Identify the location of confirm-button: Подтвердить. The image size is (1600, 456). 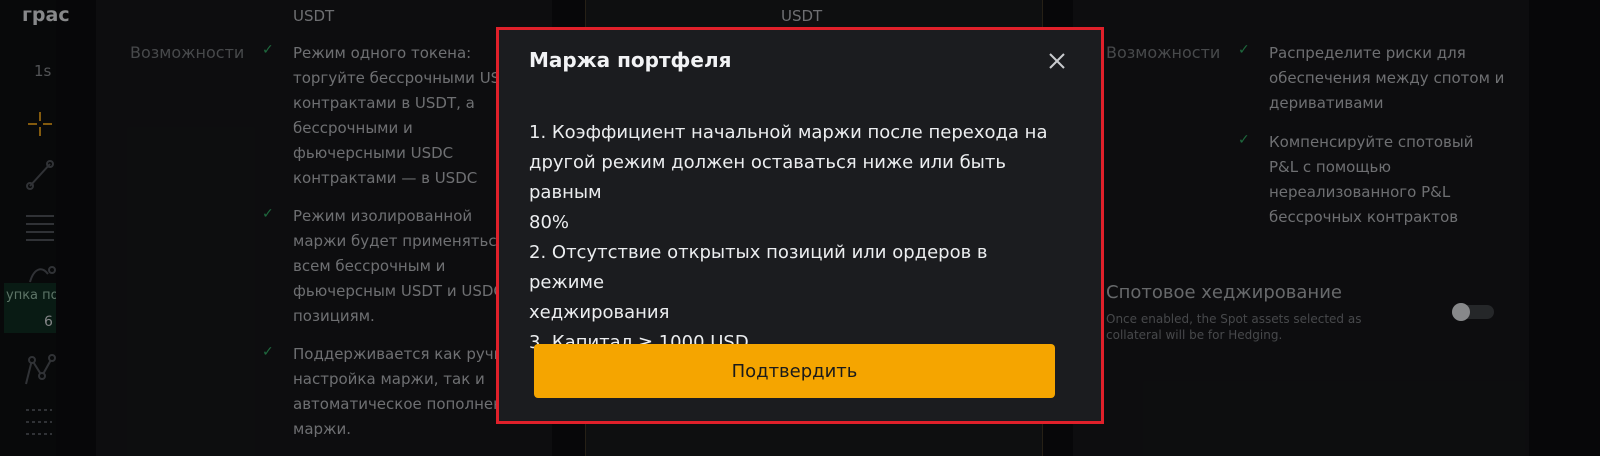
(794, 371).